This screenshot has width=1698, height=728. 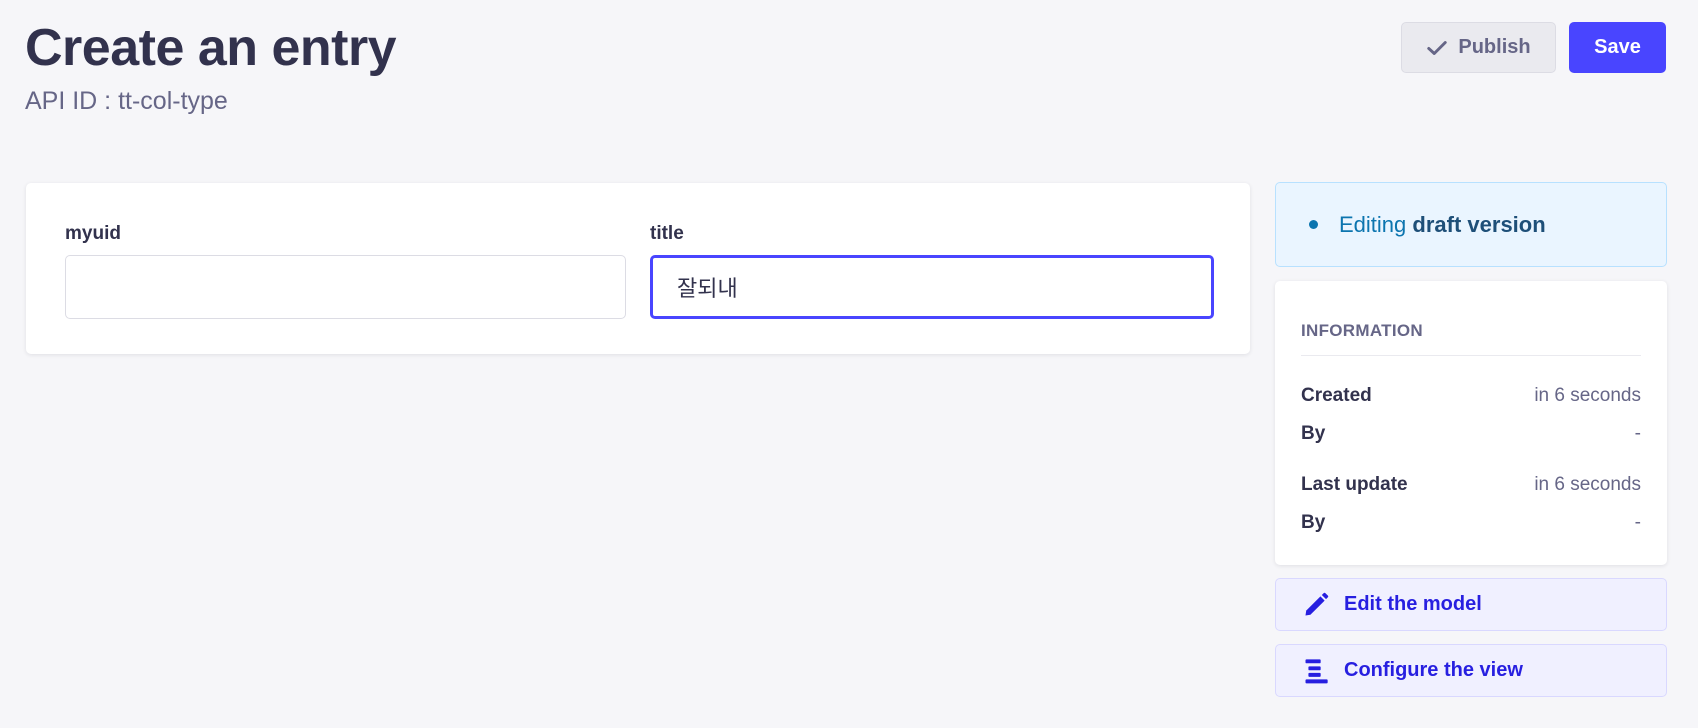 What do you see at coordinates (1433, 670) in the screenshot?
I see `configure-view-label: Configure the view` at bounding box center [1433, 670].